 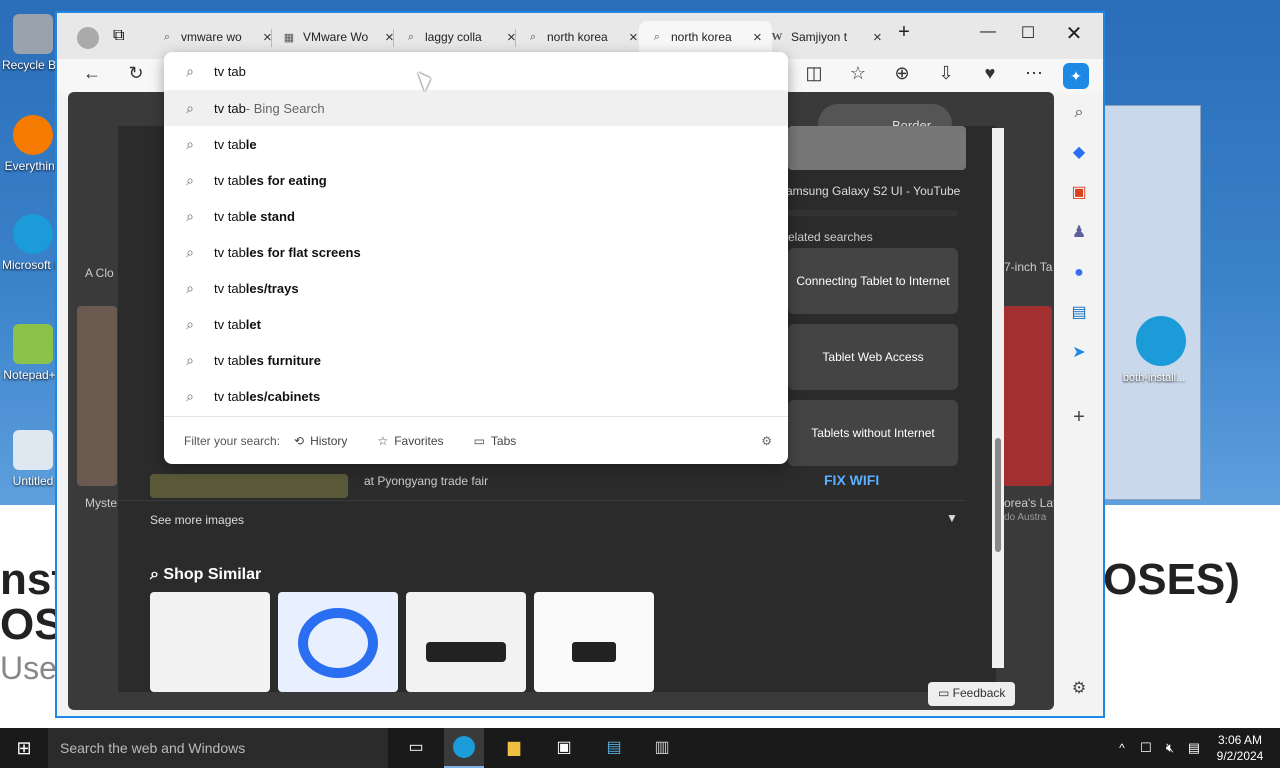 I want to click on notification-icon: ▤, so click(x=1194, y=748).